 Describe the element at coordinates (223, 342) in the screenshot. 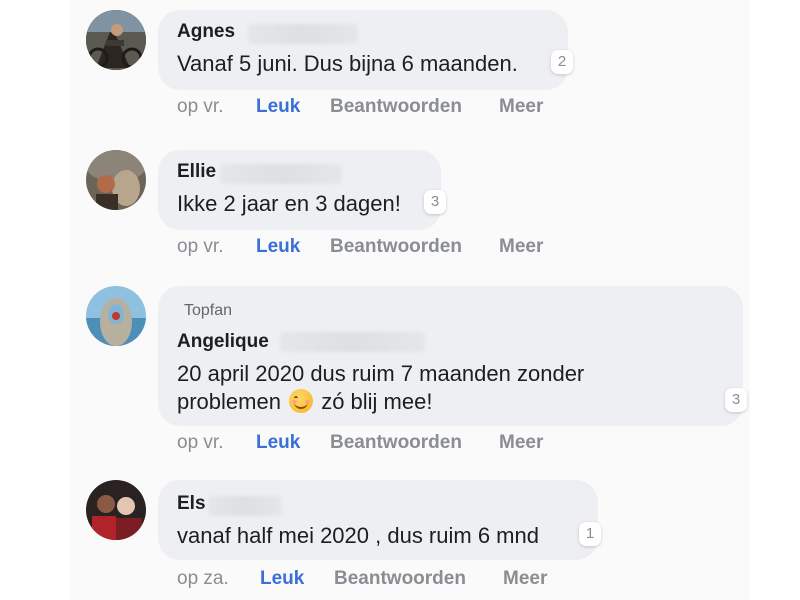

I see `author-name: Angelique` at that location.